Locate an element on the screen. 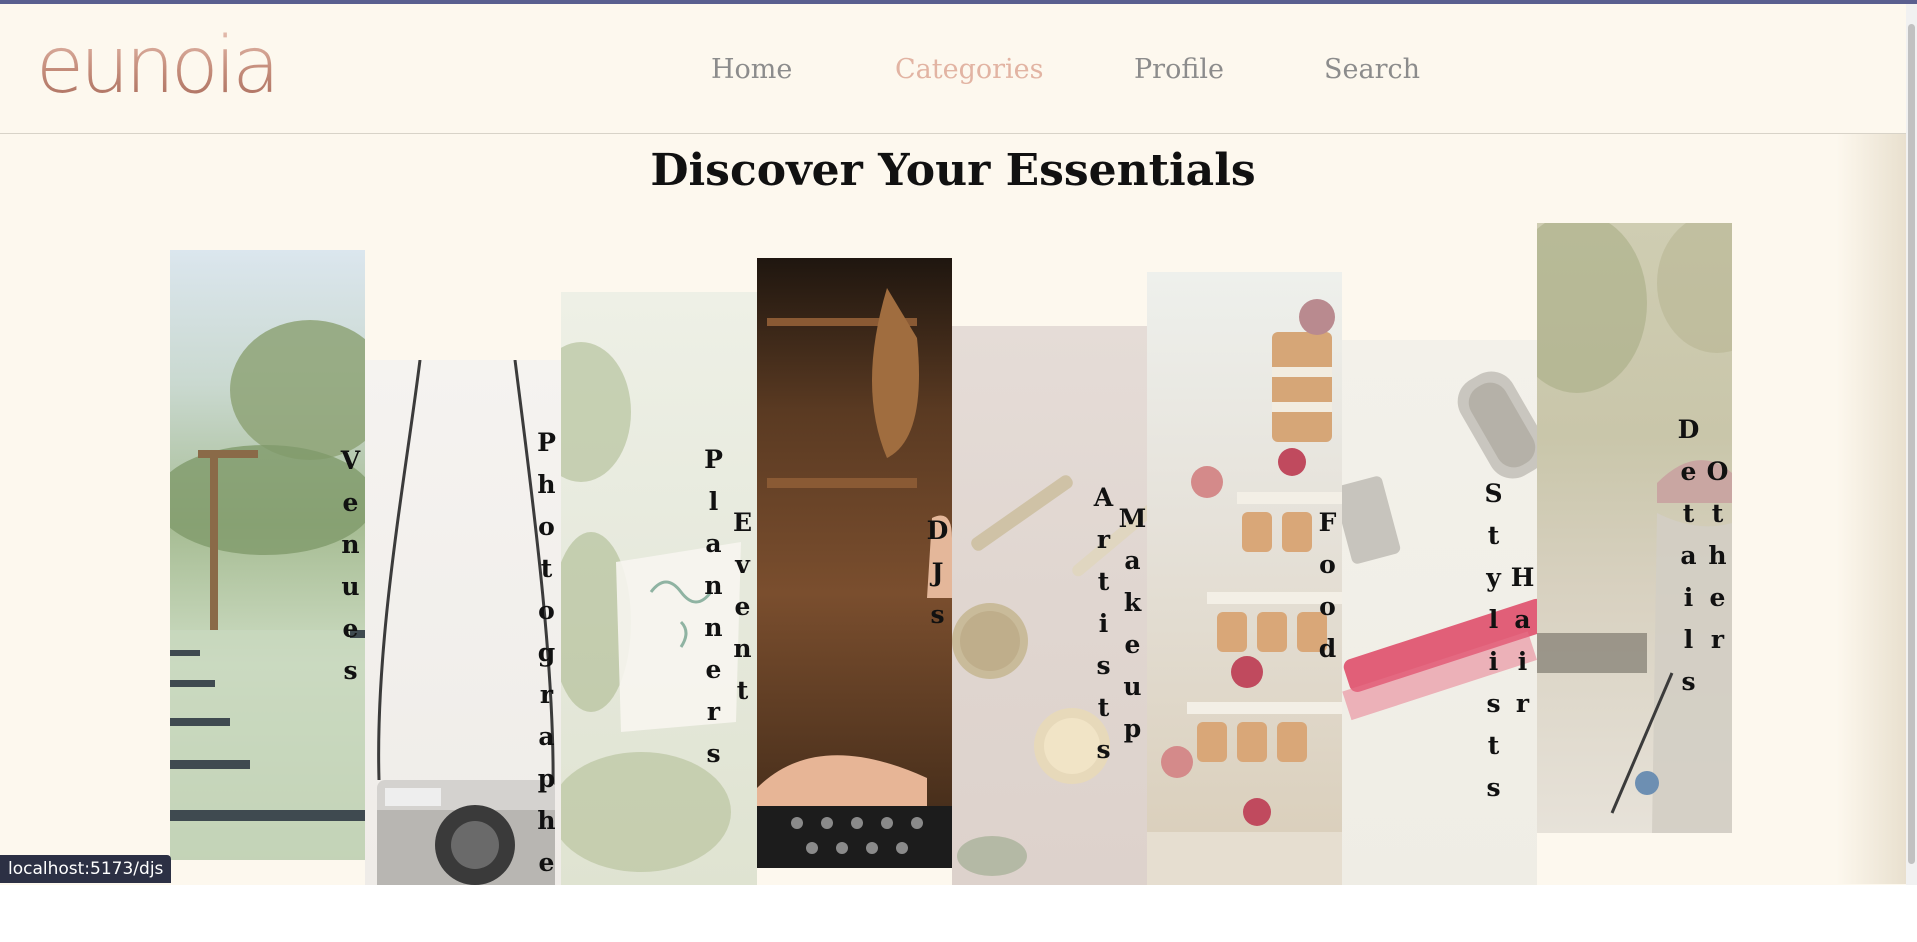 The height and width of the screenshot is (942, 1917). category-label-other-details: Other Details is located at coordinates (1703, 562).